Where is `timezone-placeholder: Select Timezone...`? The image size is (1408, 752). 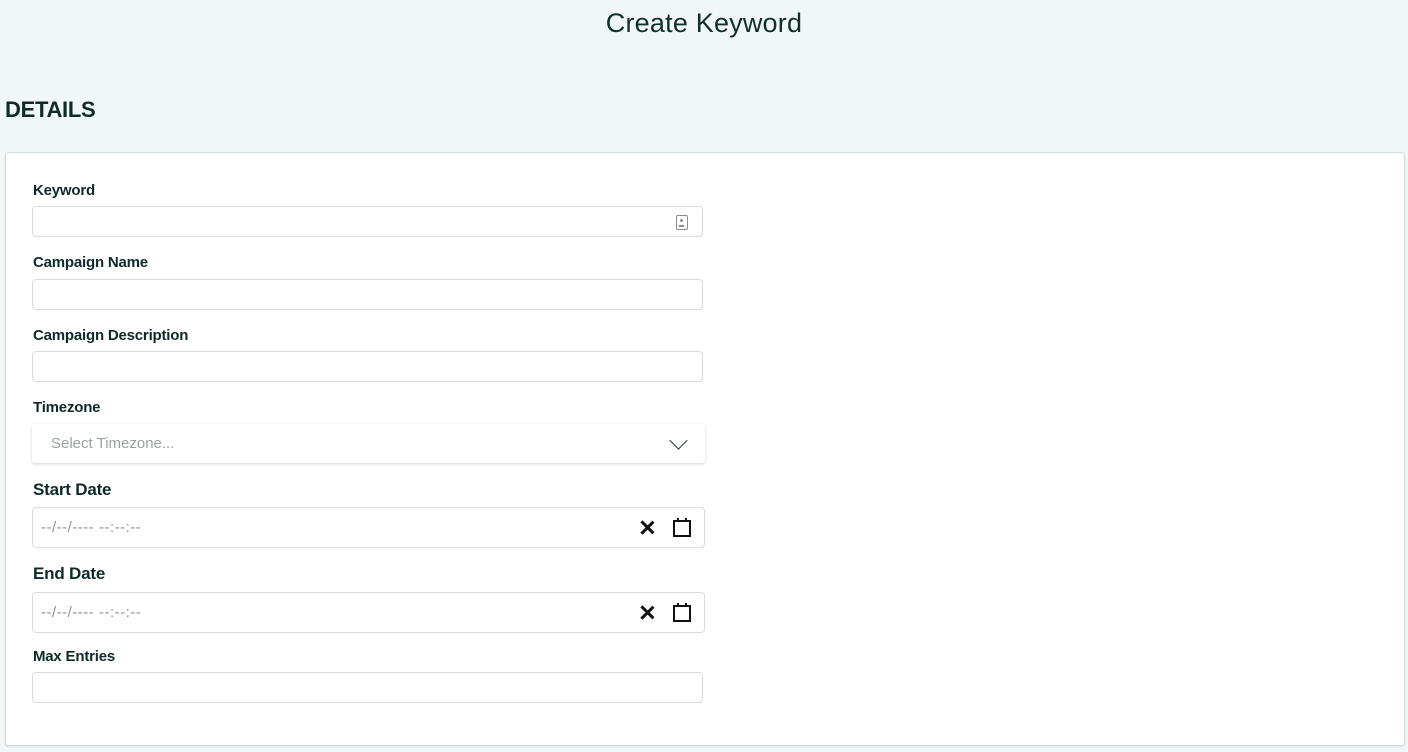
timezone-placeholder: Select Timezone... is located at coordinates (113, 443).